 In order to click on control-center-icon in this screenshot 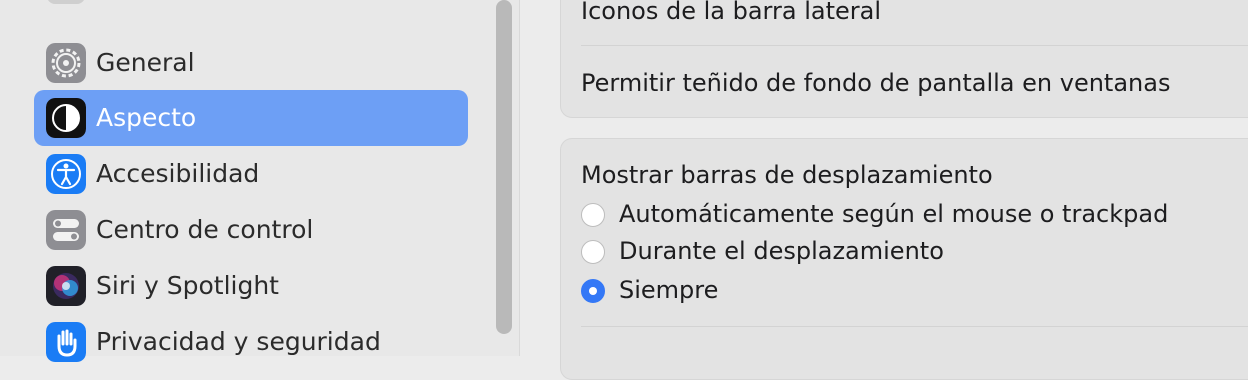, I will do `click(66, 230)`.